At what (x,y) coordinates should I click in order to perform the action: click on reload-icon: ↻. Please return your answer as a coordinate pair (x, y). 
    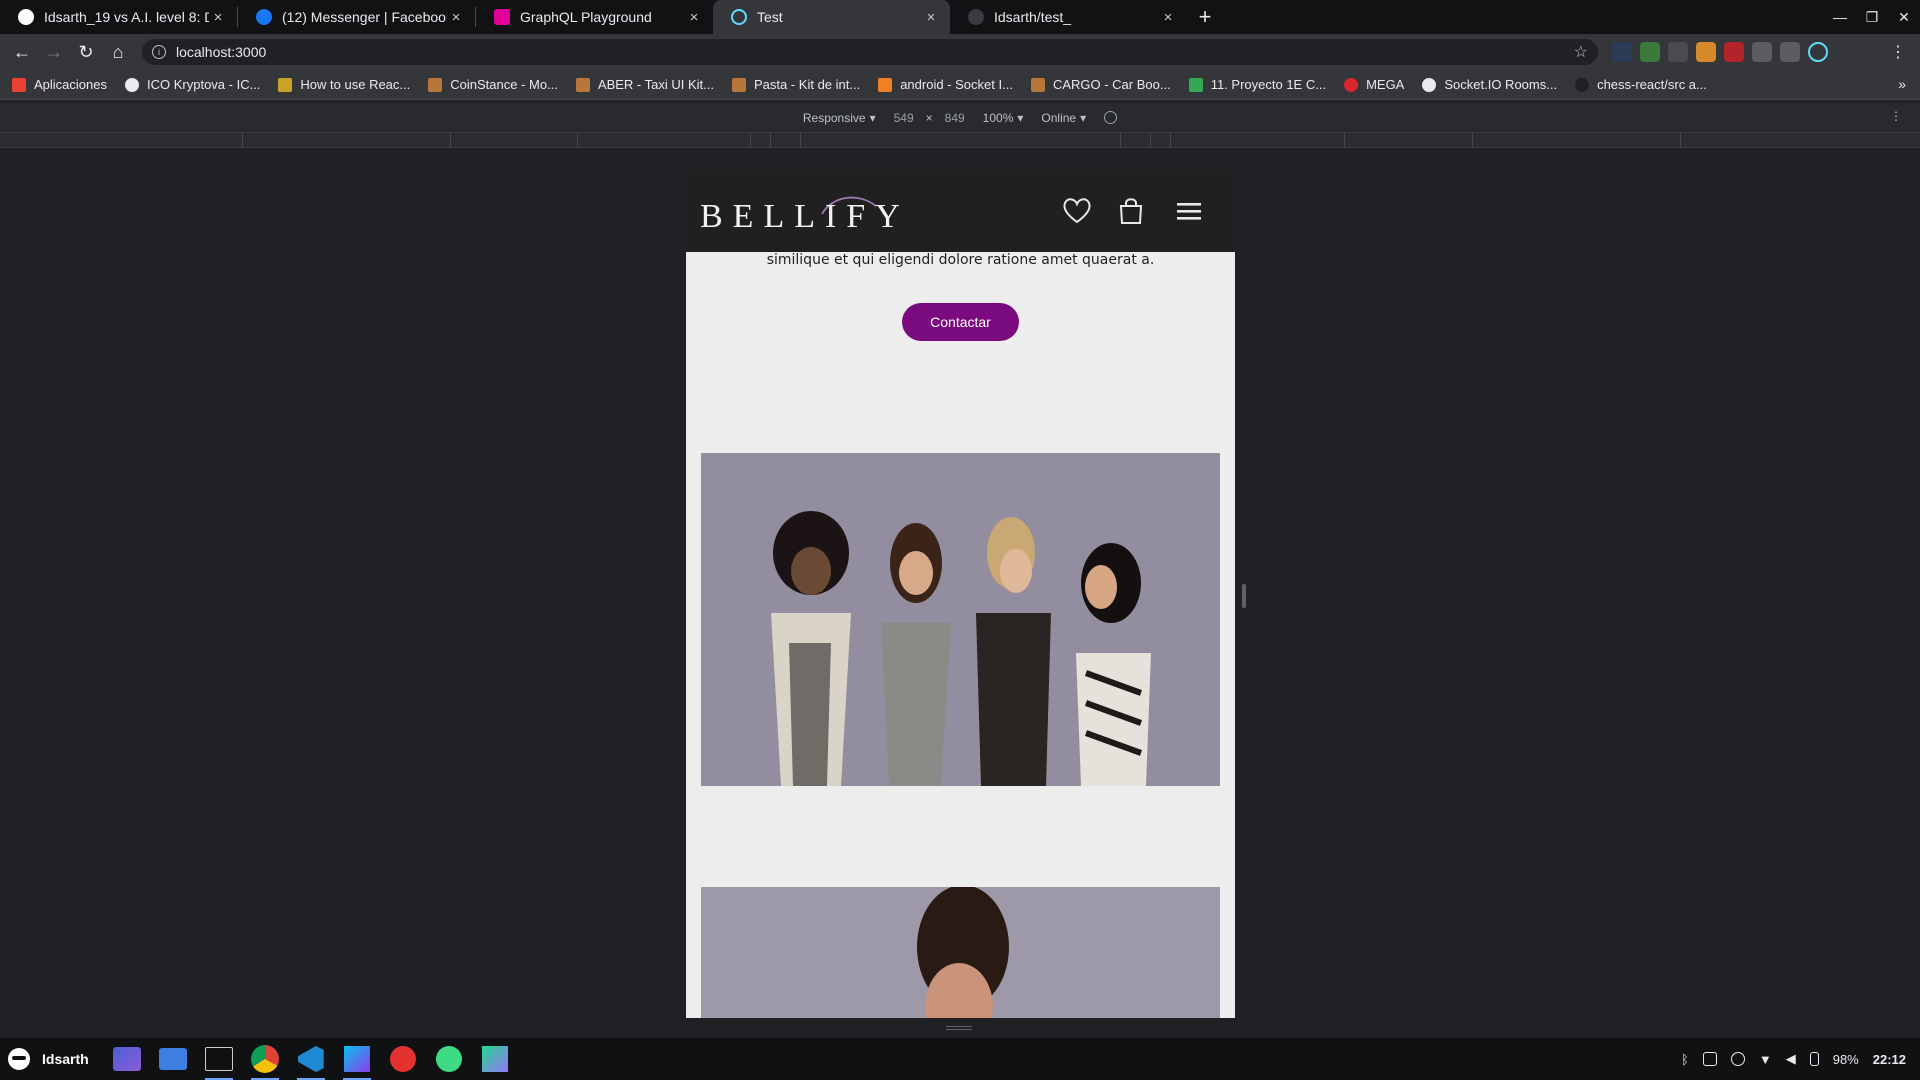
    Looking at the image, I should click on (86, 52).